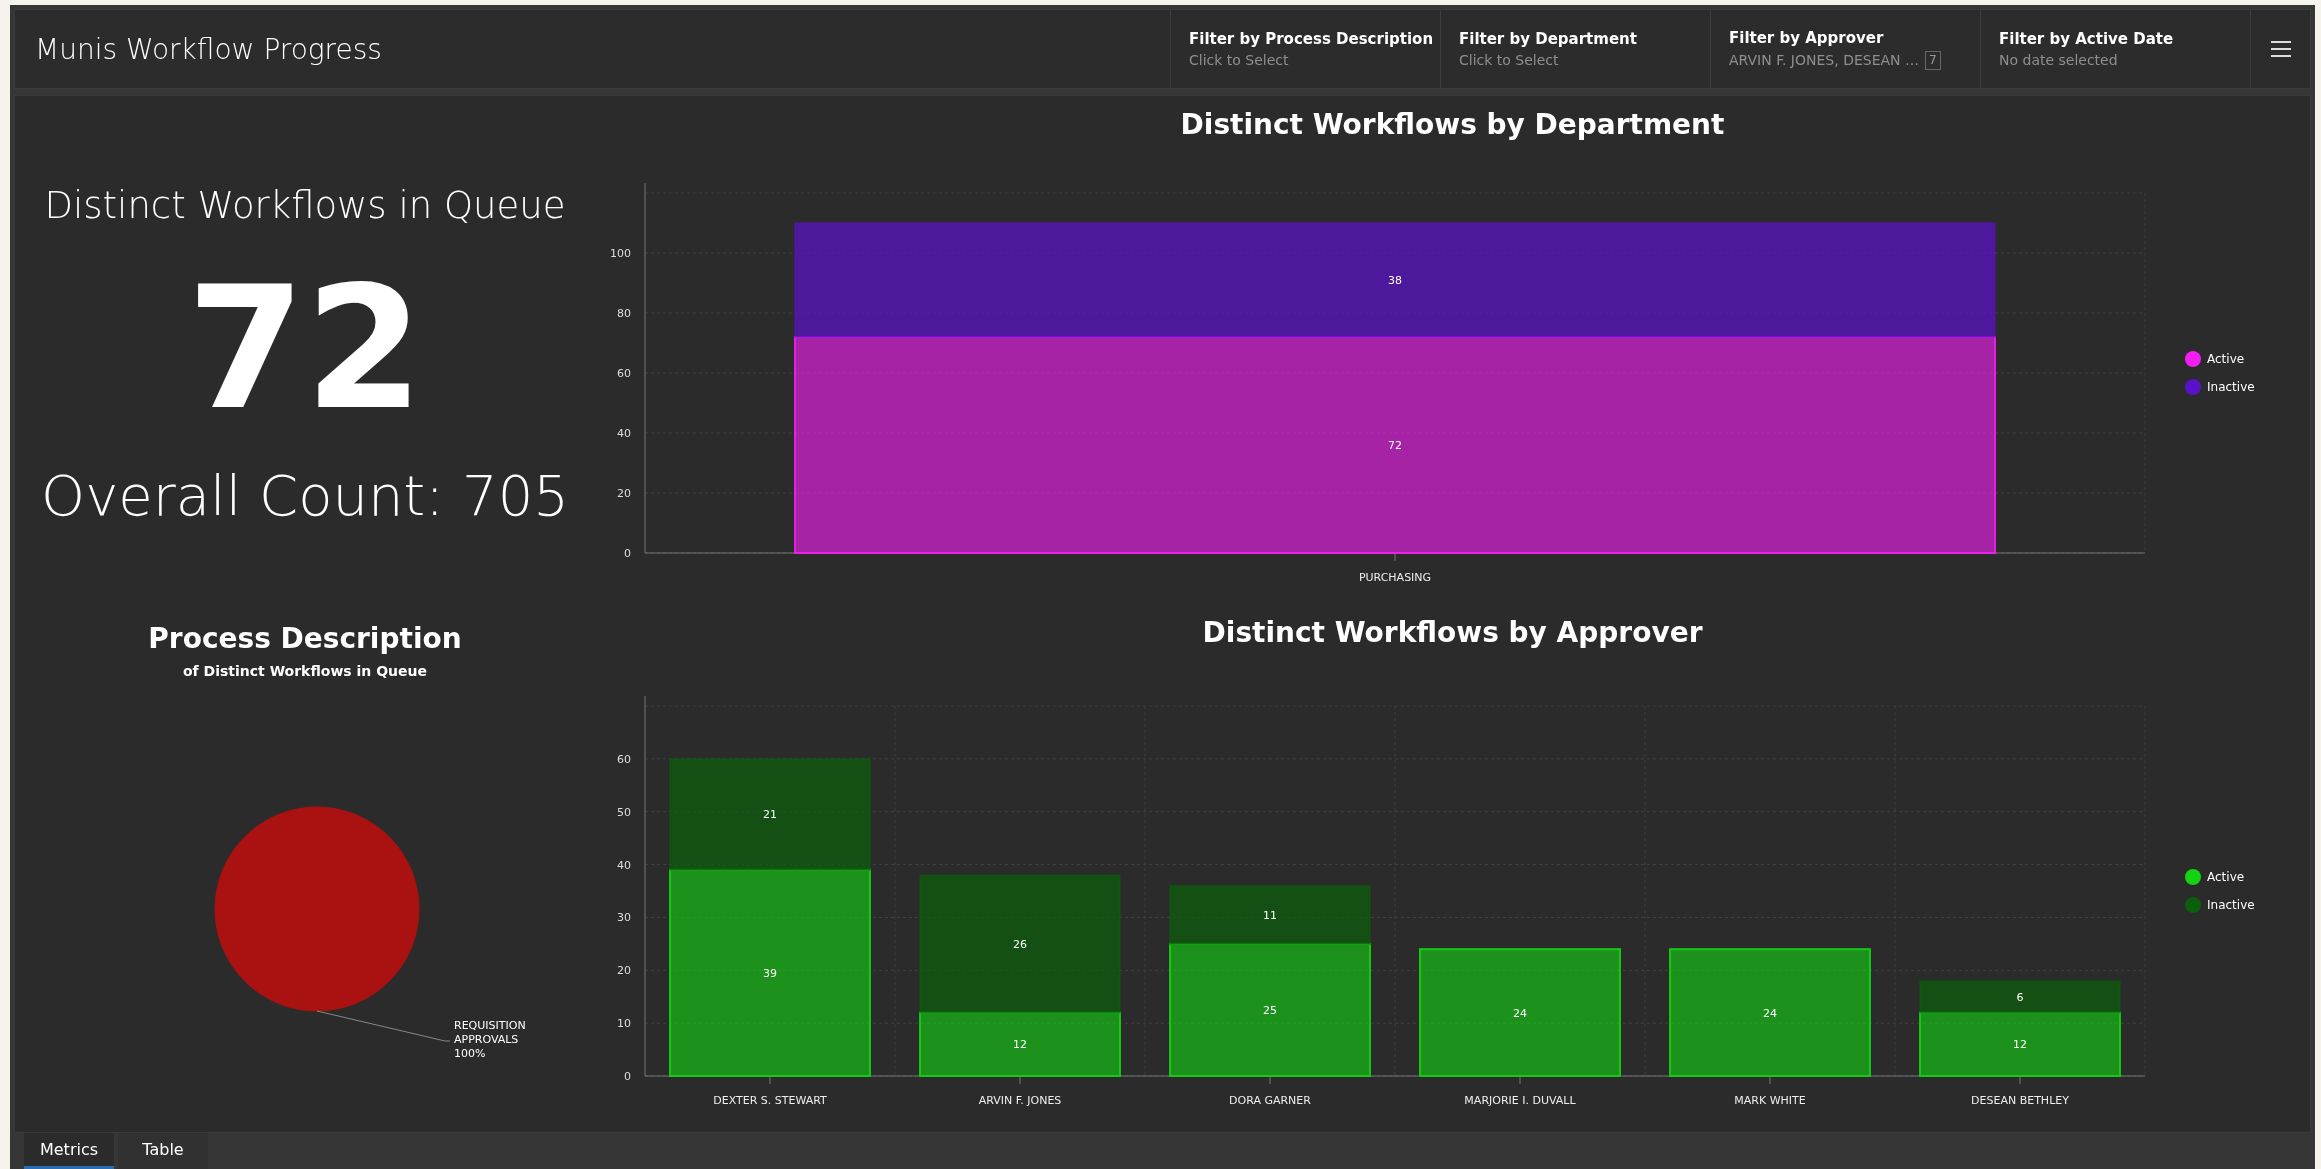 The image size is (2321, 1169). What do you see at coordinates (1770, 1100) in the screenshot?
I see `category-label: MARK WHITE` at bounding box center [1770, 1100].